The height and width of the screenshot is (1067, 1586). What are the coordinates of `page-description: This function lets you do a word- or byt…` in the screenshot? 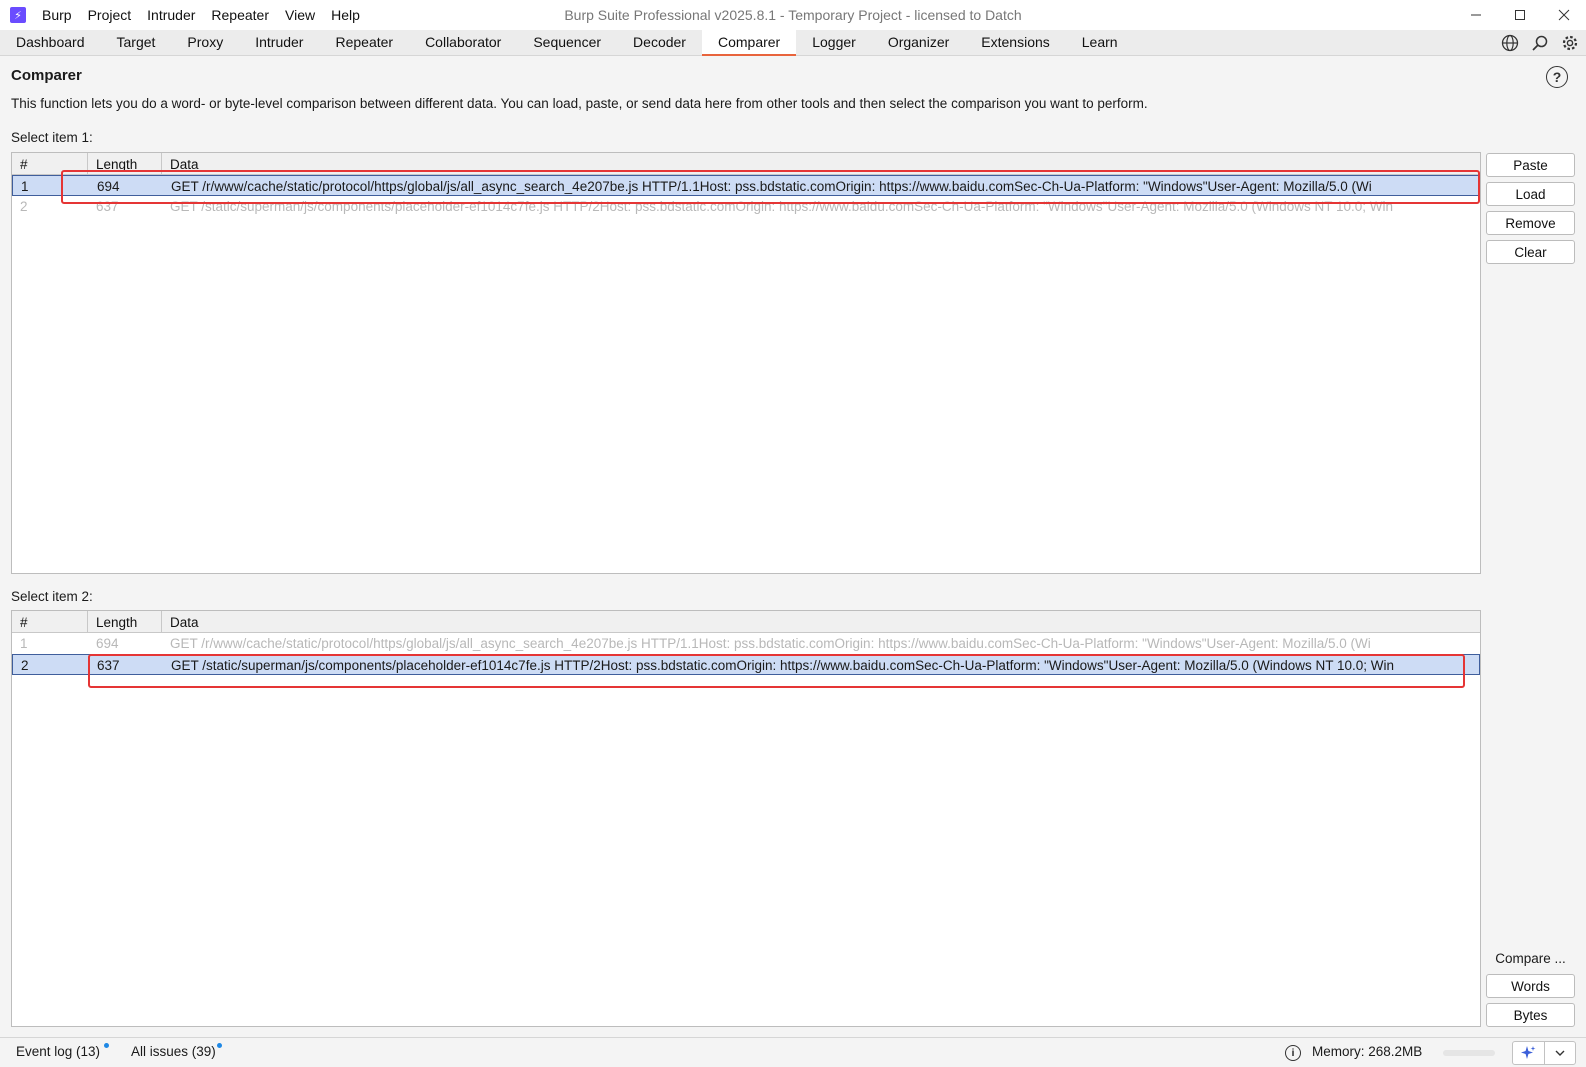 It's located at (579, 103).